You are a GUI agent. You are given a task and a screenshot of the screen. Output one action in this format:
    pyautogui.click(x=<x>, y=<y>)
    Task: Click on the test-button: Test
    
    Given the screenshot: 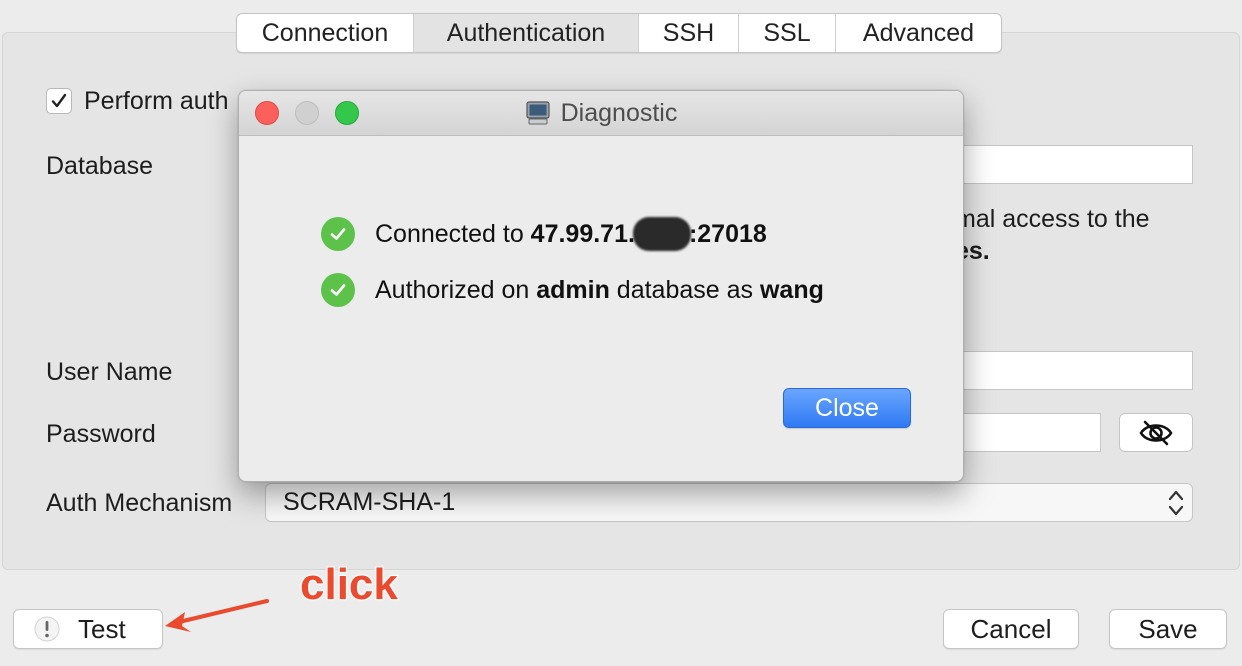 What is the action you would take?
    pyautogui.click(x=88, y=629)
    